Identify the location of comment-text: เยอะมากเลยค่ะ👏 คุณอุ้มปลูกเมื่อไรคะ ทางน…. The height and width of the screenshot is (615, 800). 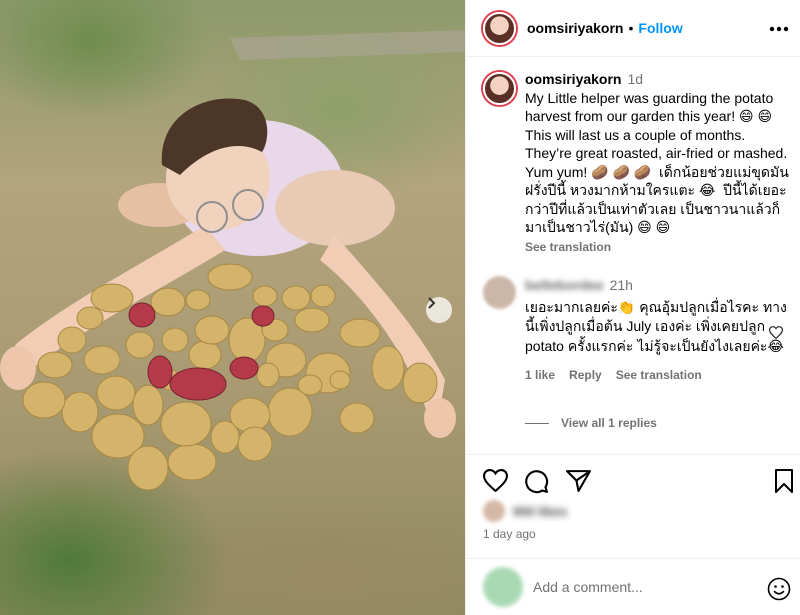
(656, 326).